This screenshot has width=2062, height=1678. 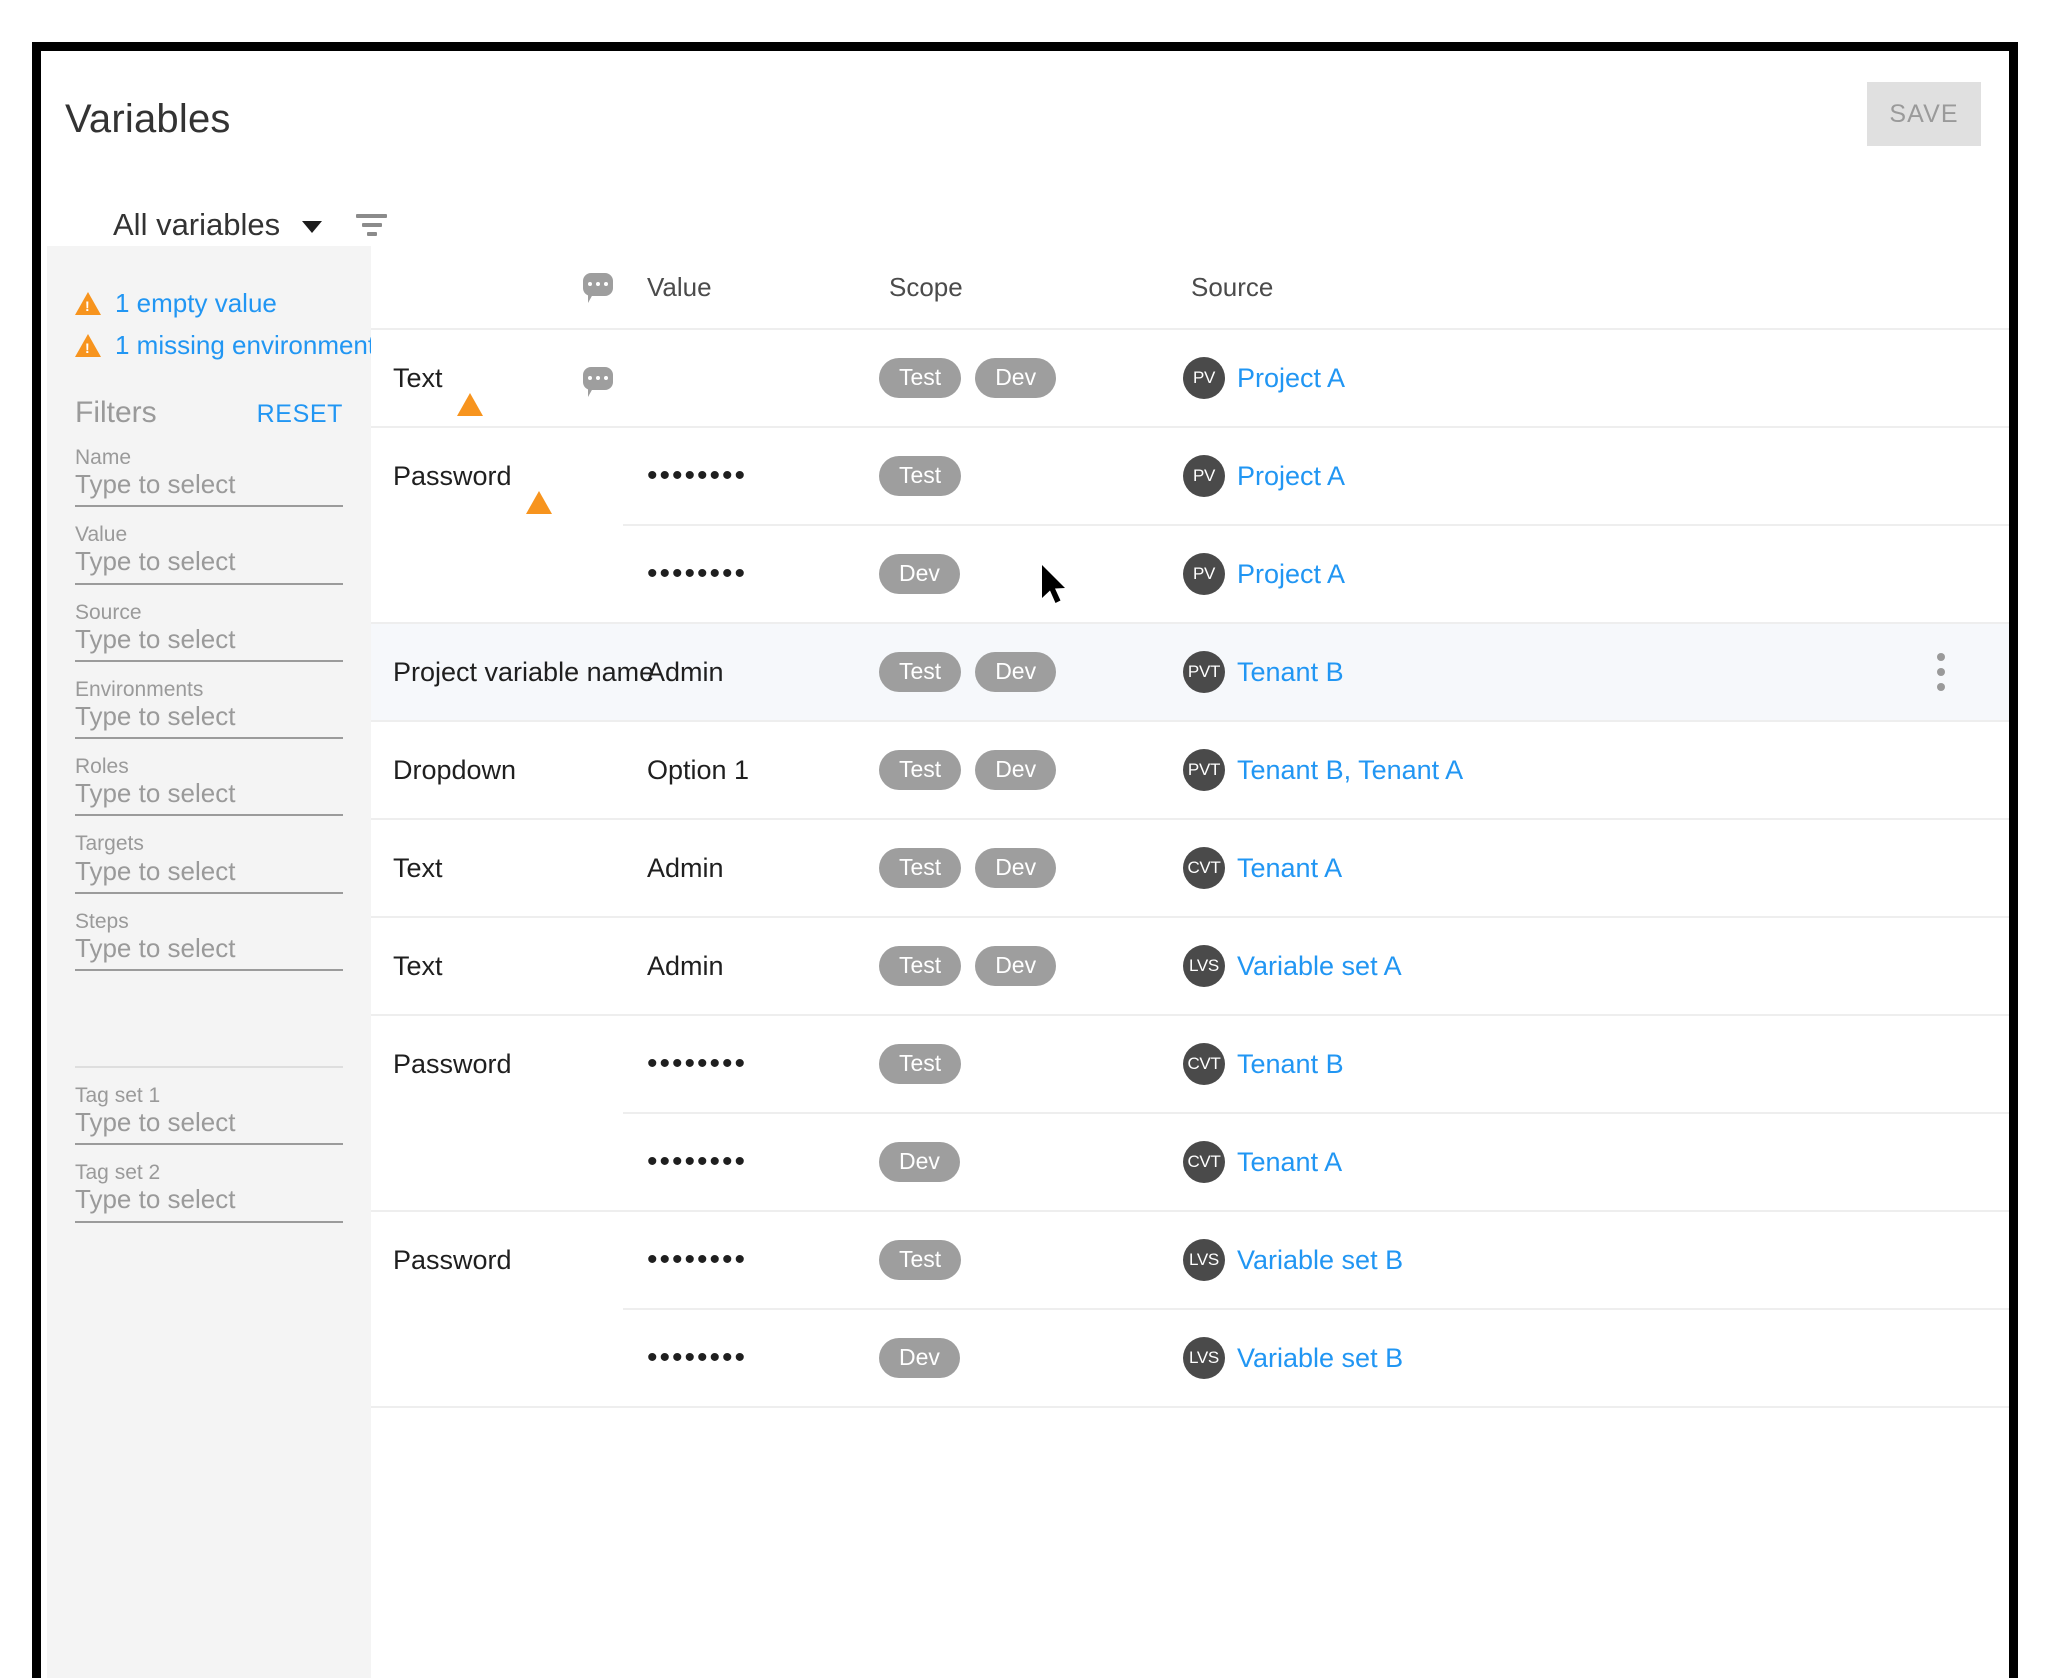 What do you see at coordinates (1319, 966) in the screenshot?
I see `source-link: Variable set A` at bounding box center [1319, 966].